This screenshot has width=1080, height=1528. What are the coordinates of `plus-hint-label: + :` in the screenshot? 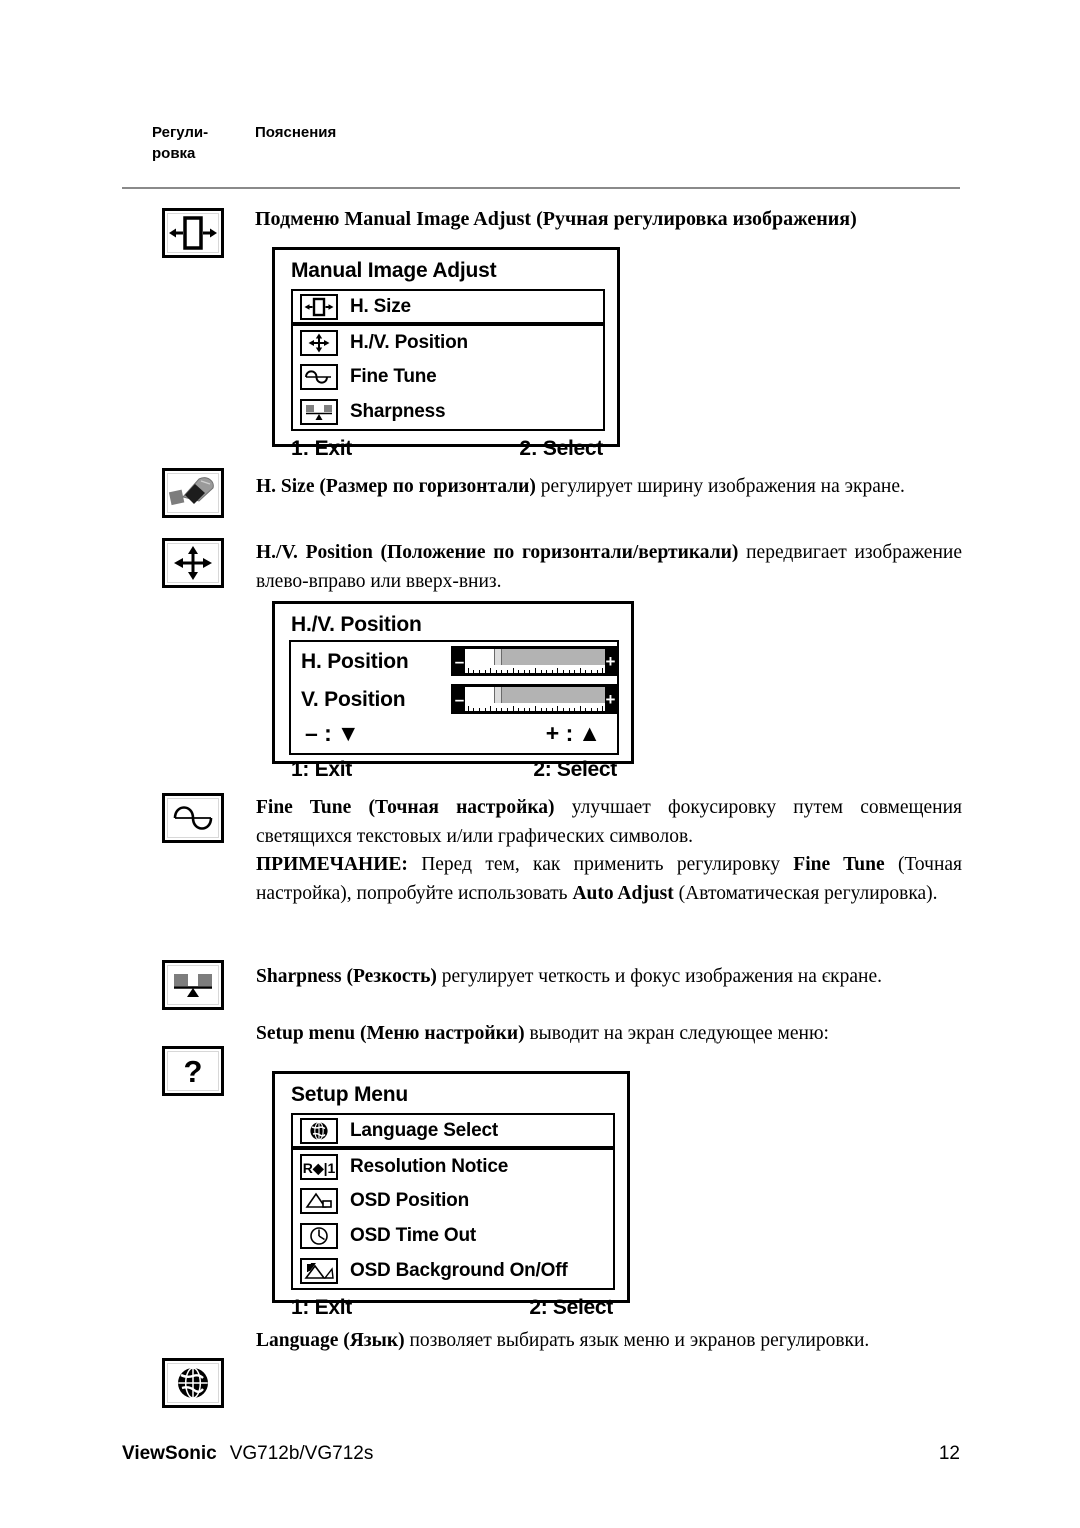 It's located at (559, 733).